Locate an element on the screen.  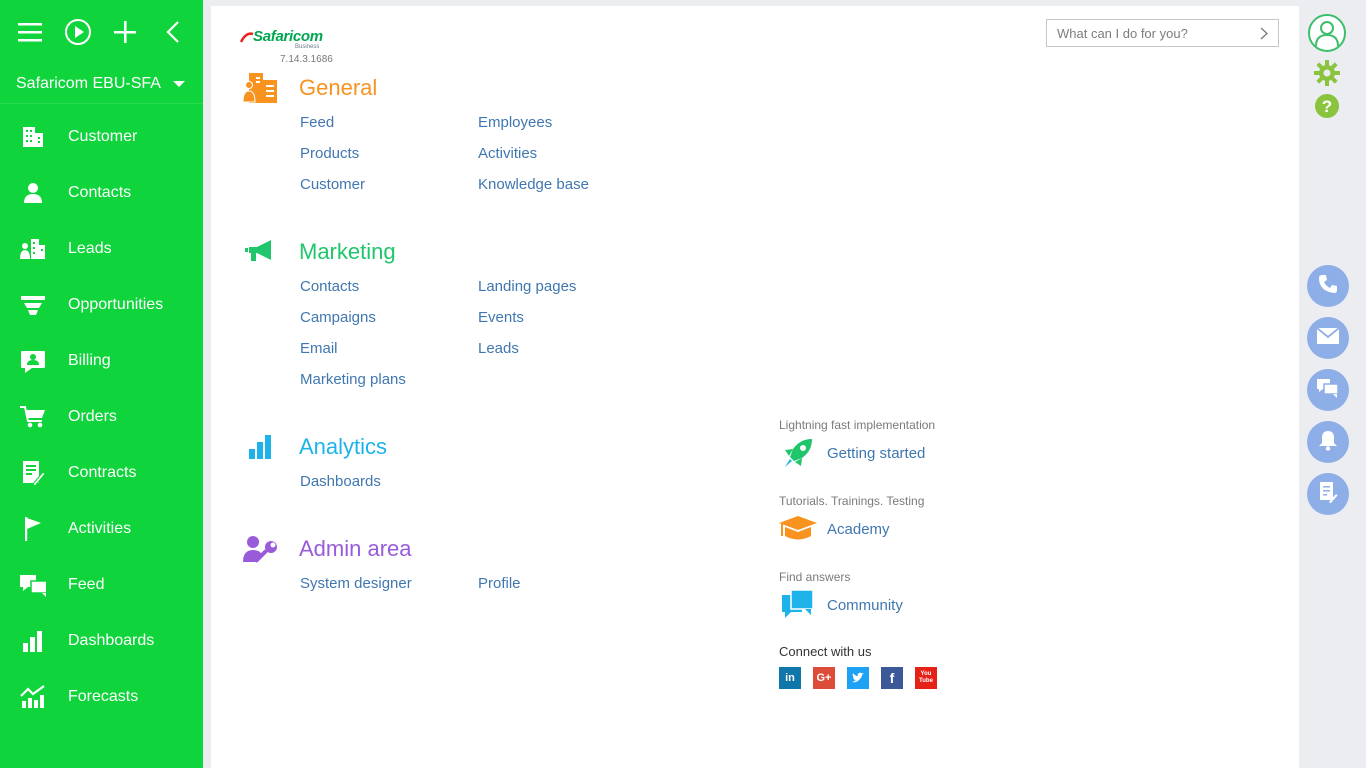
sidebar-item-label: Customer is located at coordinates (103, 136).